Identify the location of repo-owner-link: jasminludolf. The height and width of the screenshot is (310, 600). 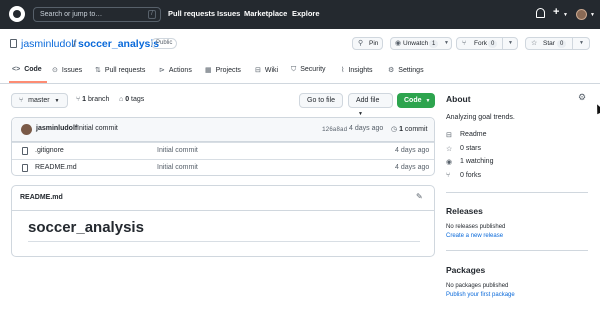
(48, 44).